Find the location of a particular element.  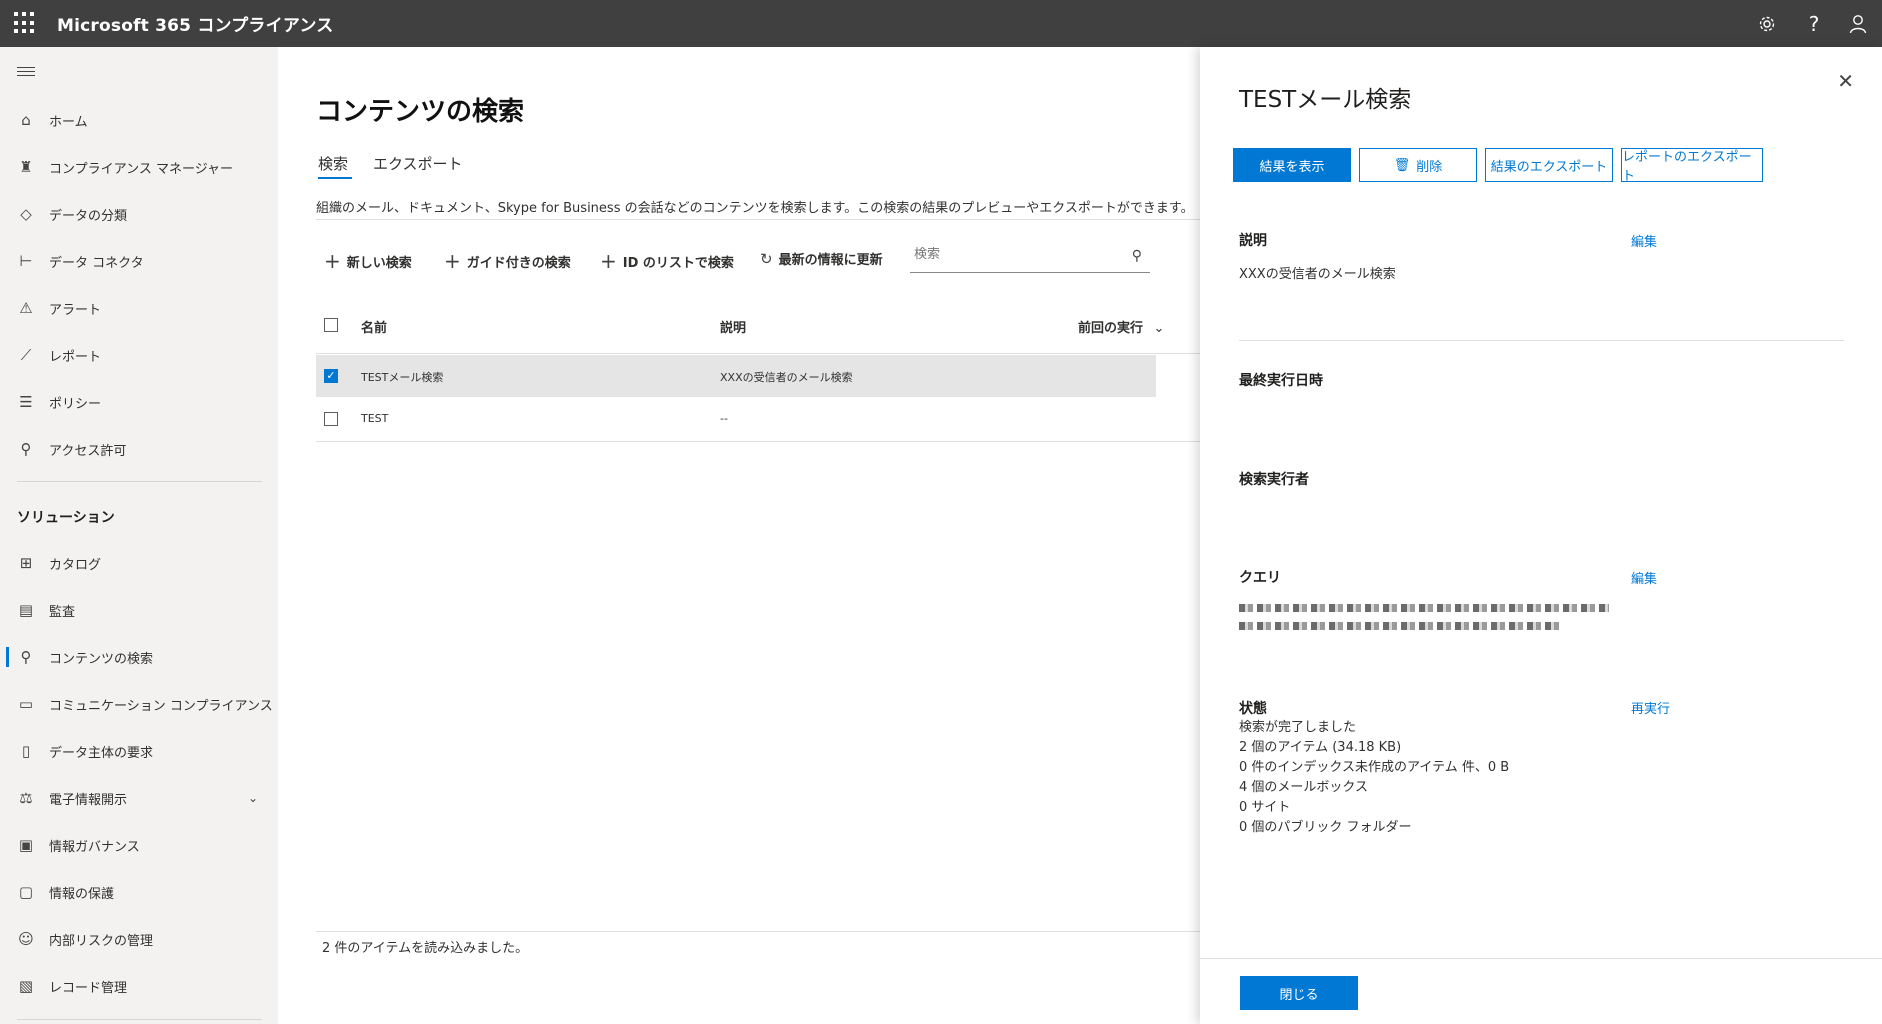

run-by-label: 検索実行者 is located at coordinates (1274, 480).